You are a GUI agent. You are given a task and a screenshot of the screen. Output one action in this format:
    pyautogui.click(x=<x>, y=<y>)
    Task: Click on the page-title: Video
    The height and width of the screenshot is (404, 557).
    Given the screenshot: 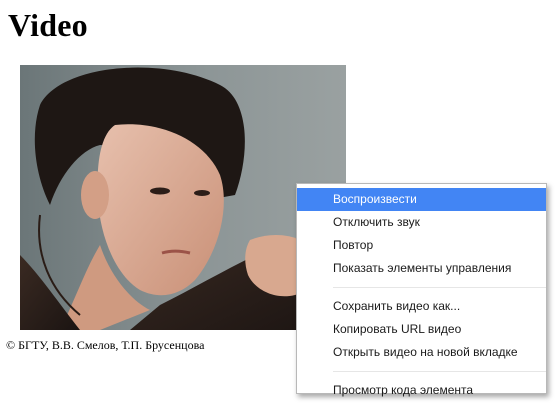 What is the action you would take?
    pyautogui.click(x=48, y=25)
    